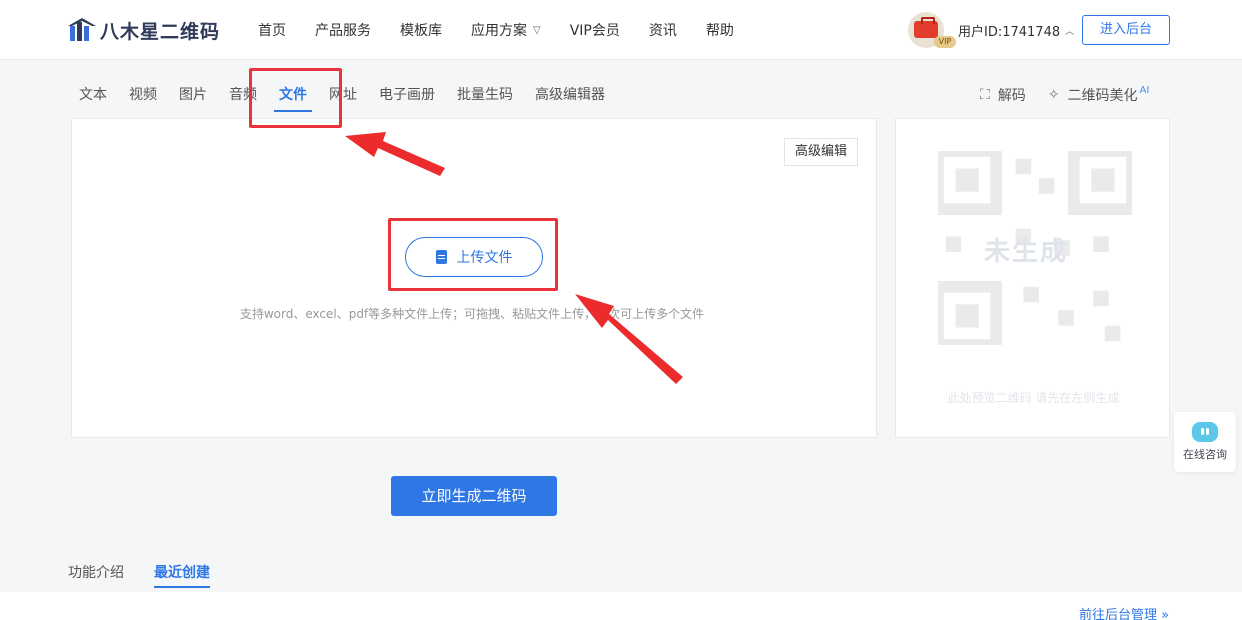 Image resolution: width=1242 pixels, height=620 pixels. I want to click on manage-backend-link: 前往后台管理 », so click(1124, 612).